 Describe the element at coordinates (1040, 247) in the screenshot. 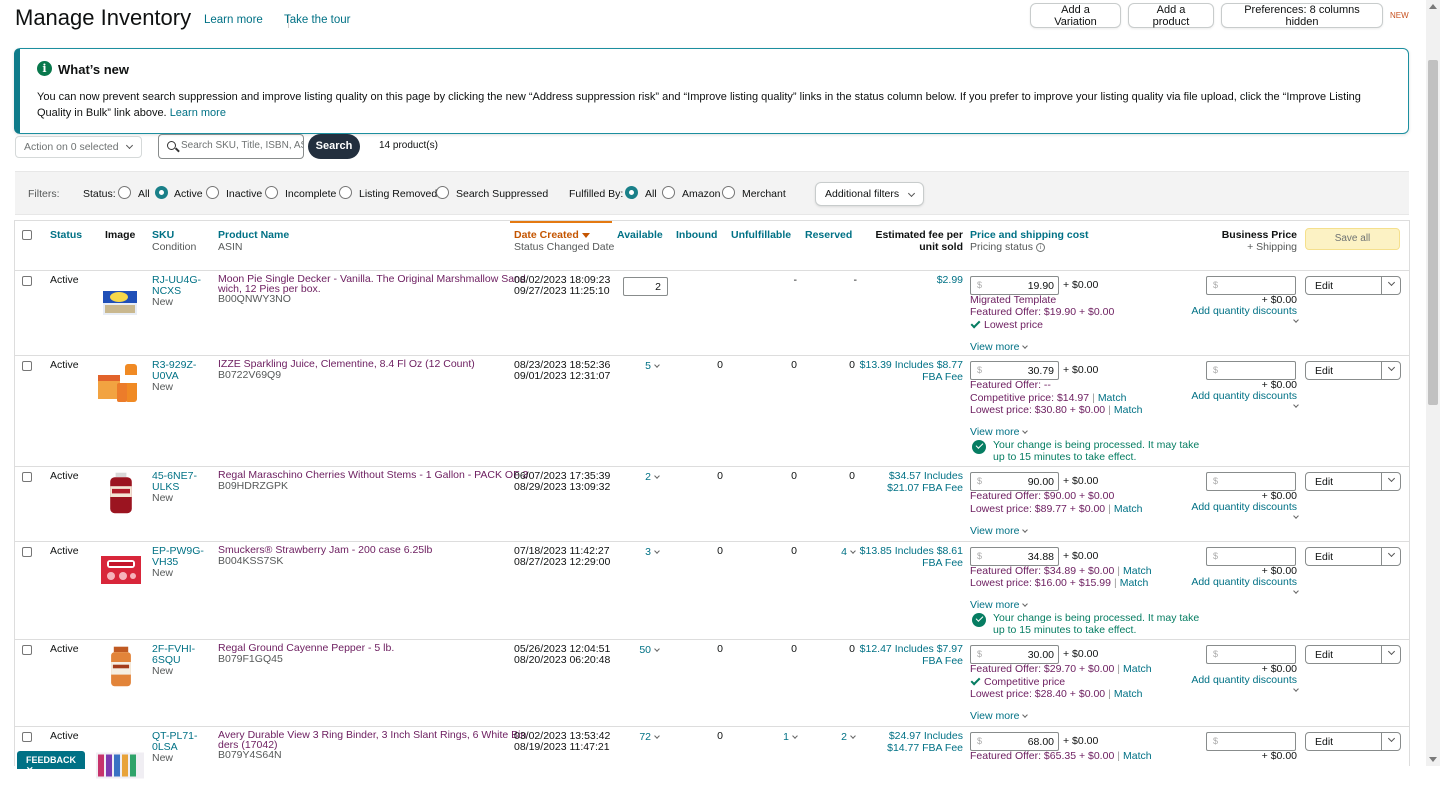

I see `info-icon: i` at that location.